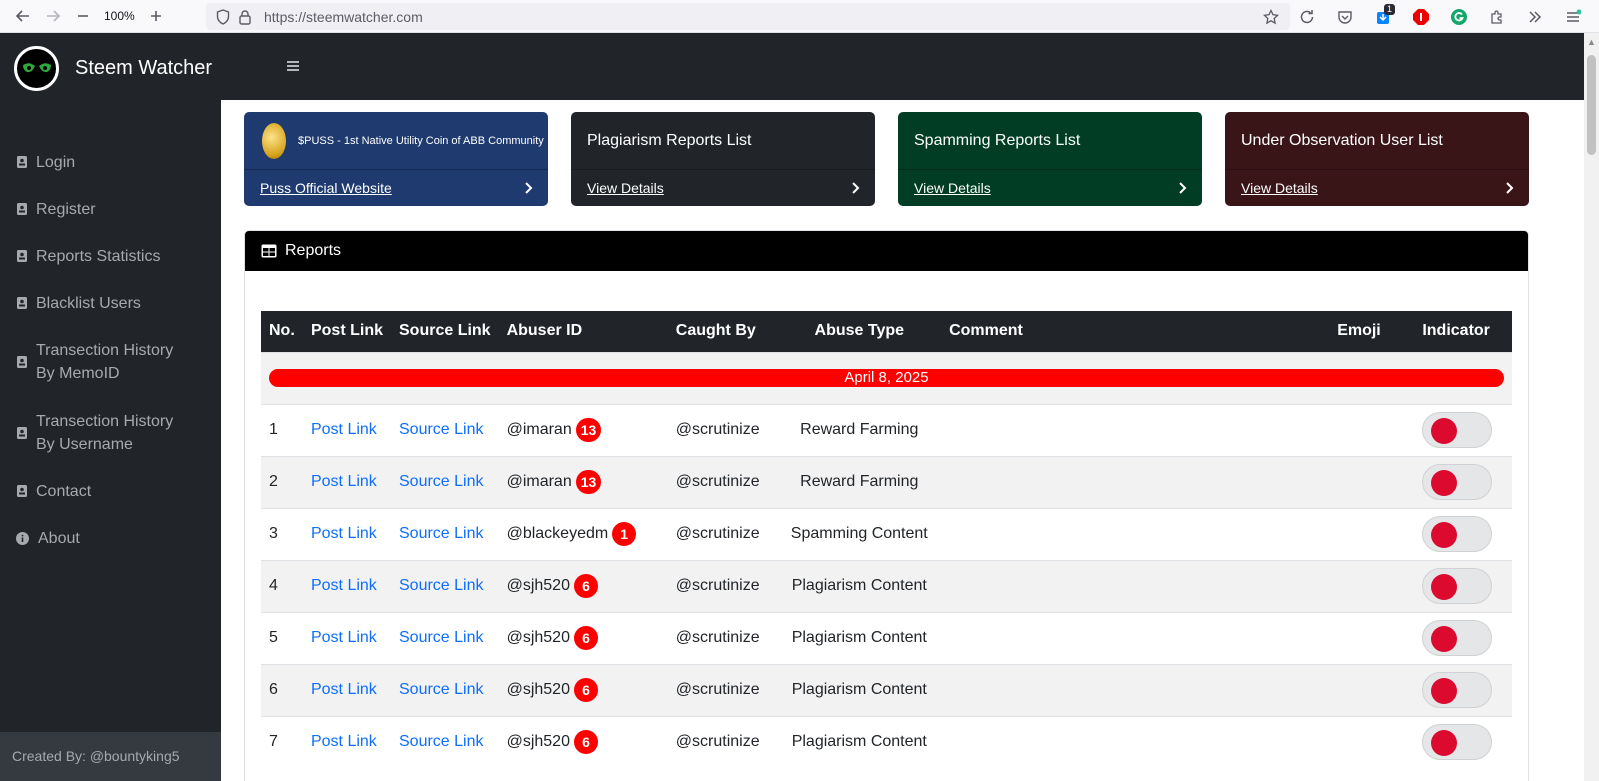  I want to click on card-plagiarism-reports: Plagiarism Reports List View Details, so click(723, 159).